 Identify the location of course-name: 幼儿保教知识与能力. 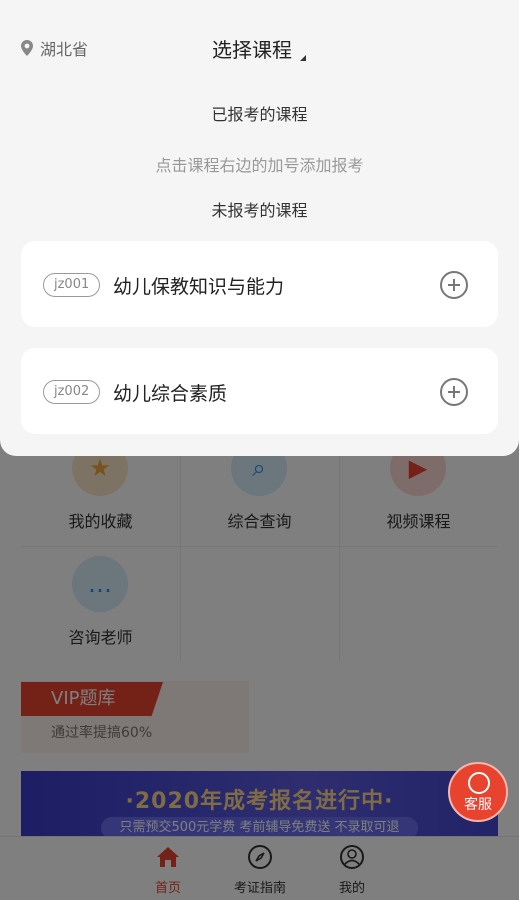
(199, 287).